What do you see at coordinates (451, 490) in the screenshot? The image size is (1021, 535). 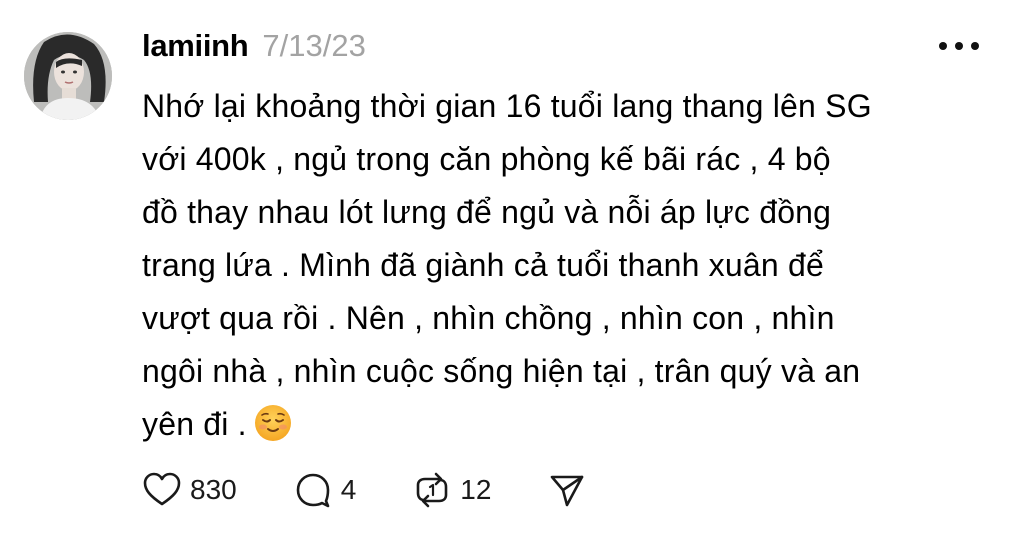 I see `repost-button: 12` at bounding box center [451, 490].